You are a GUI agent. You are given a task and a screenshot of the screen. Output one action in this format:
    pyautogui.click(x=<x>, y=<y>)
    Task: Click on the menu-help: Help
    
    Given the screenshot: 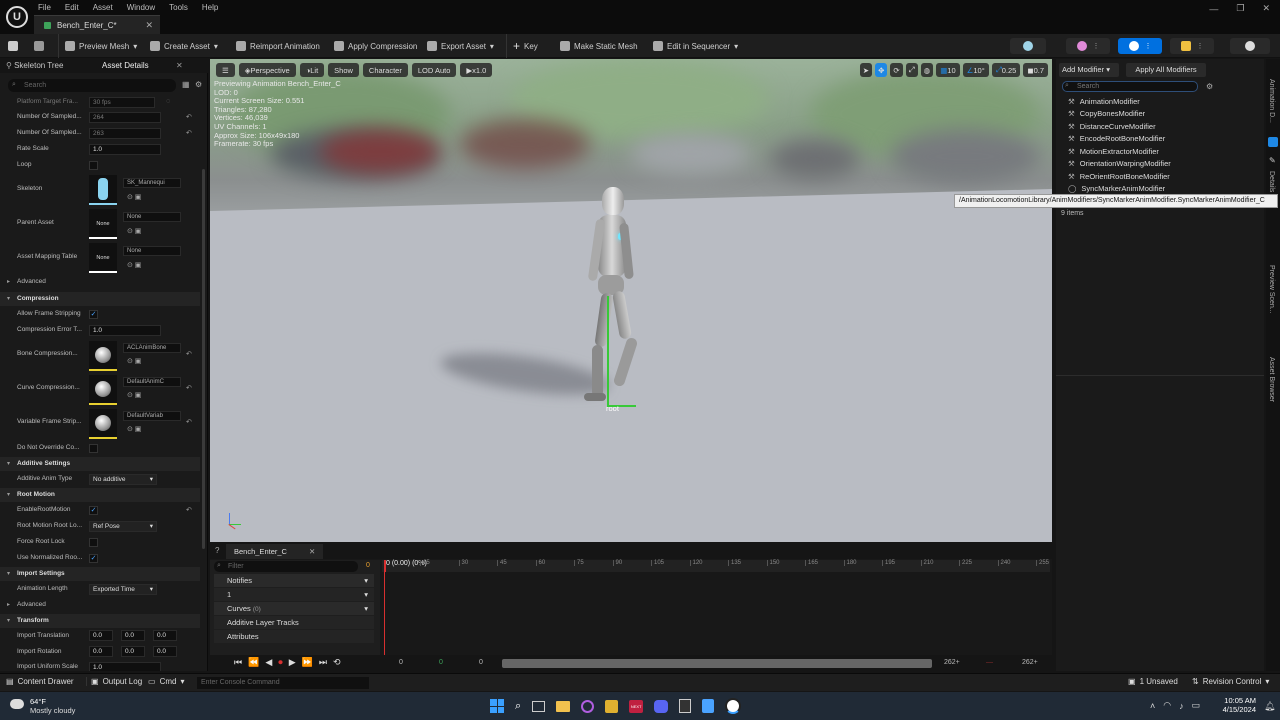 What is the action you would take?
    pyautogui.click(x=210, y=7)
    